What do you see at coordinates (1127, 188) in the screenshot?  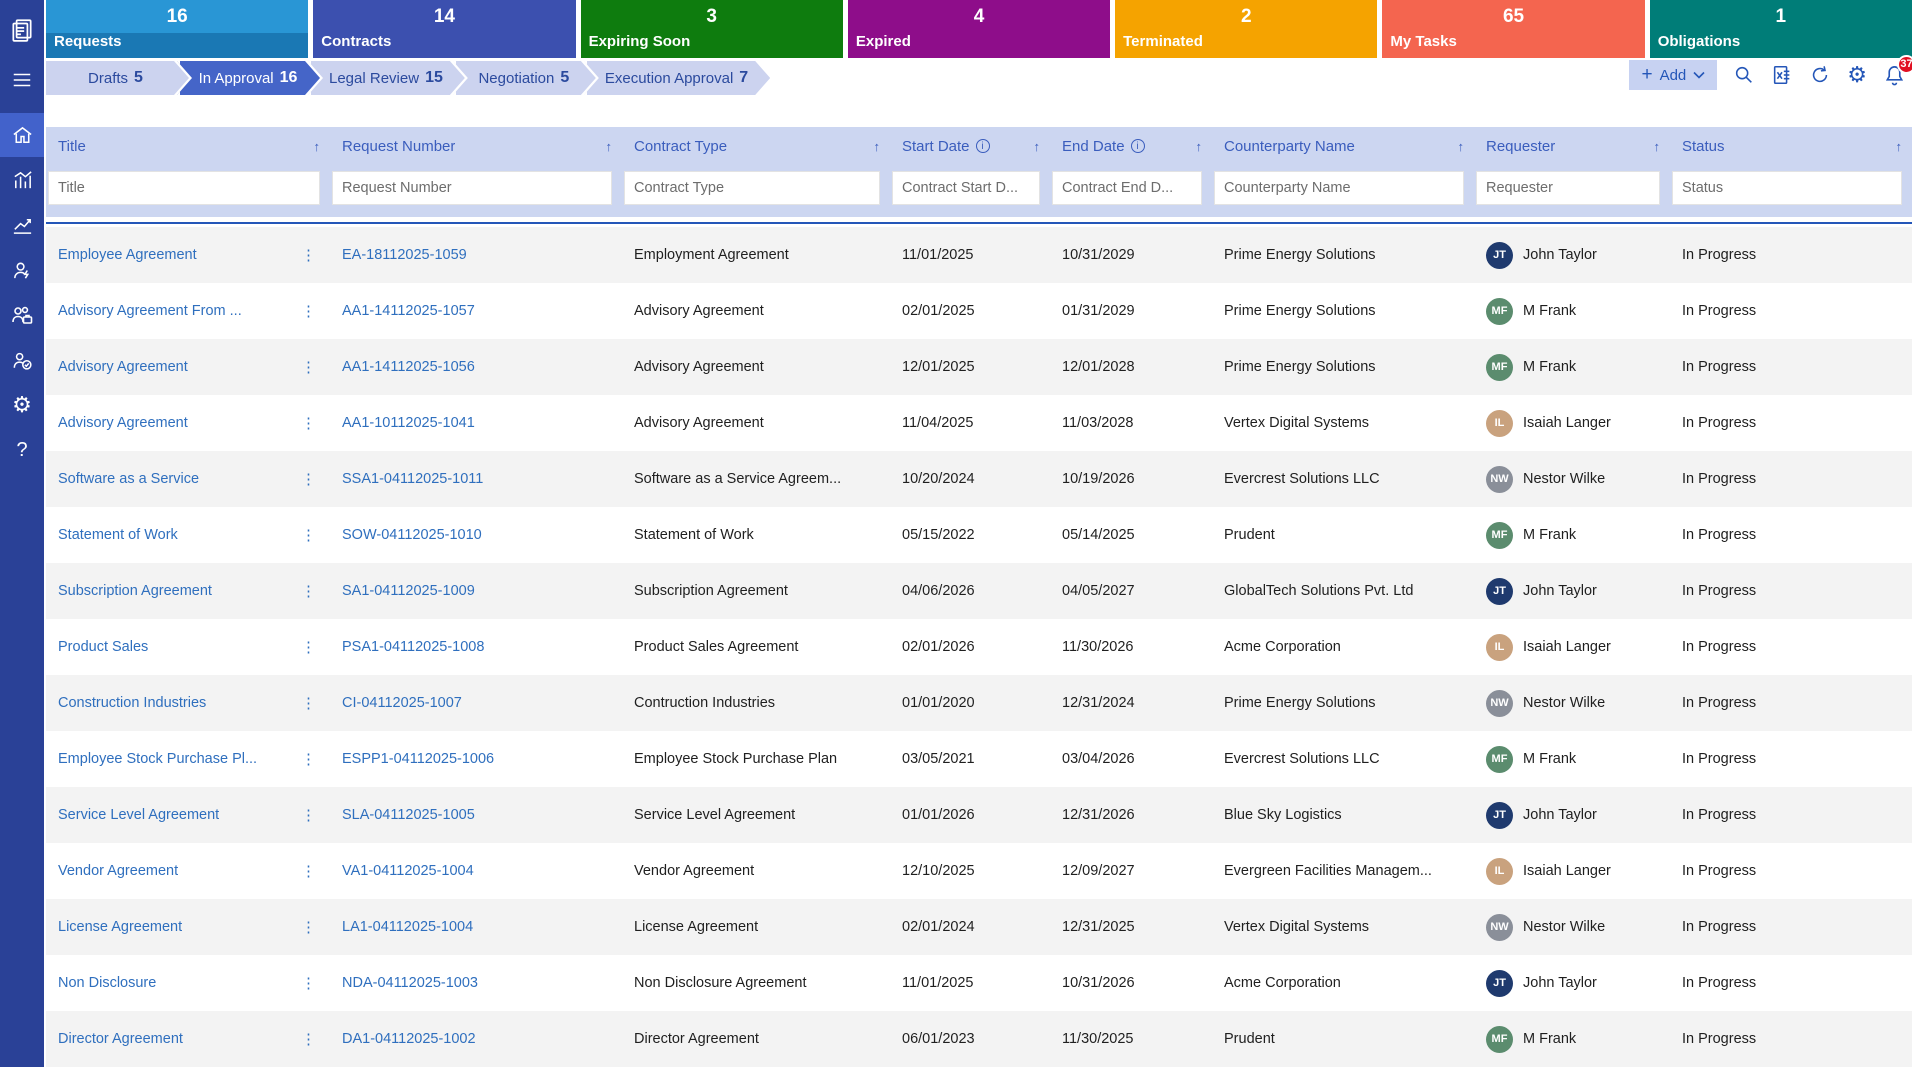 I see `filter-input-end-date` at bounding box center [1127, 188].